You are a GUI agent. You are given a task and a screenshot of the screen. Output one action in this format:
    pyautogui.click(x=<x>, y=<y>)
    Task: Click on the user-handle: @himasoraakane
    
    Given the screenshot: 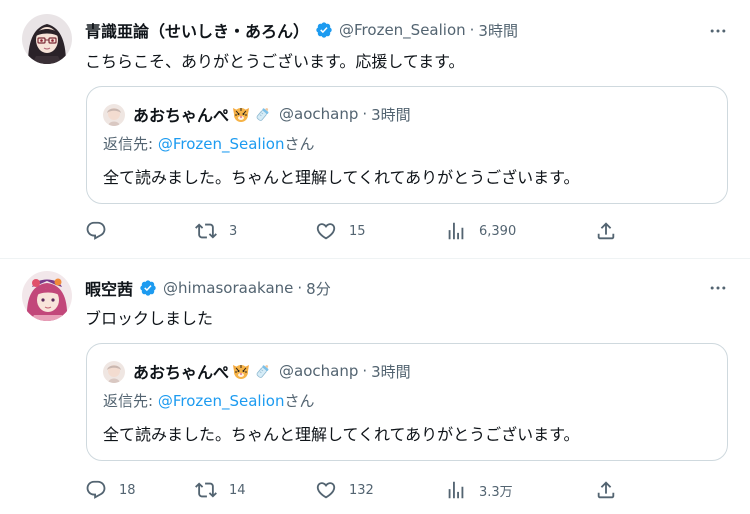 What is the action you would take?
    pyautogui.click(x=228, y=288)
    